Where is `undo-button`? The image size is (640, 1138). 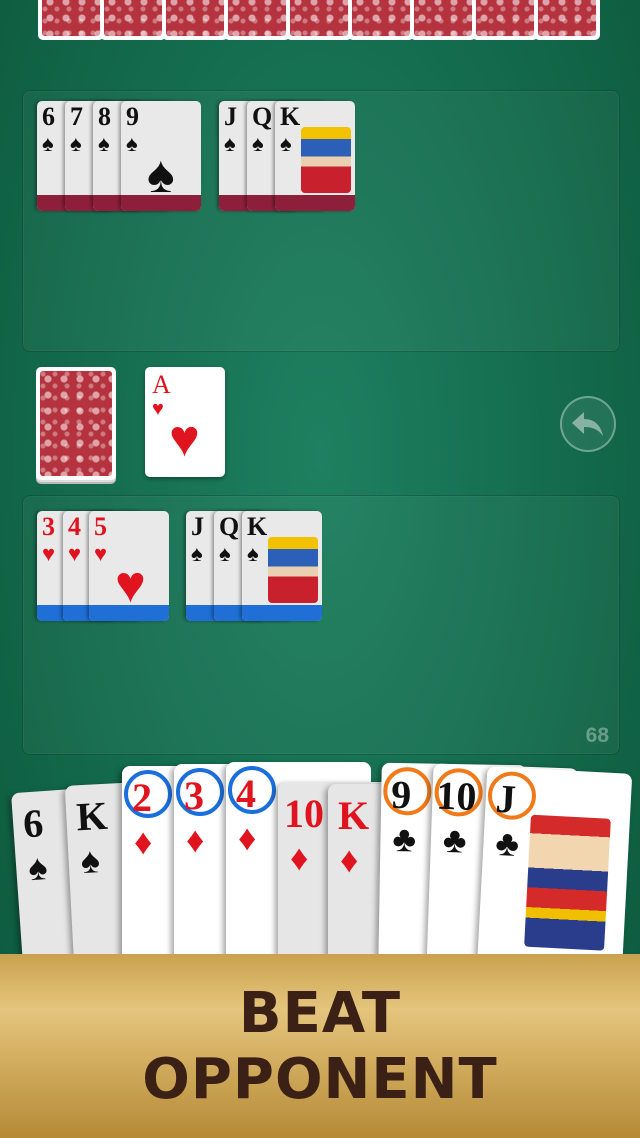
undo-button is located at coordinates (588, 424).